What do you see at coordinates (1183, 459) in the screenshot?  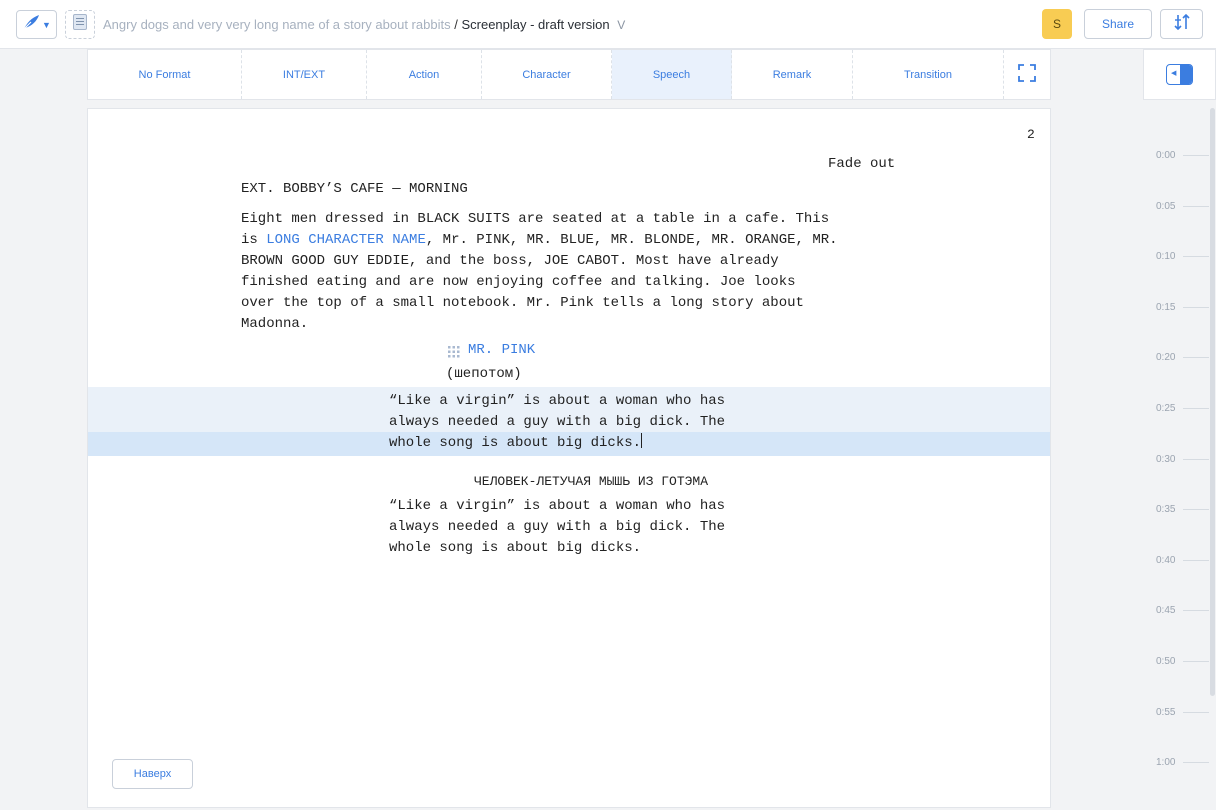 I see `timeline-tick: 0:30` at bounding box center [1183, 459].